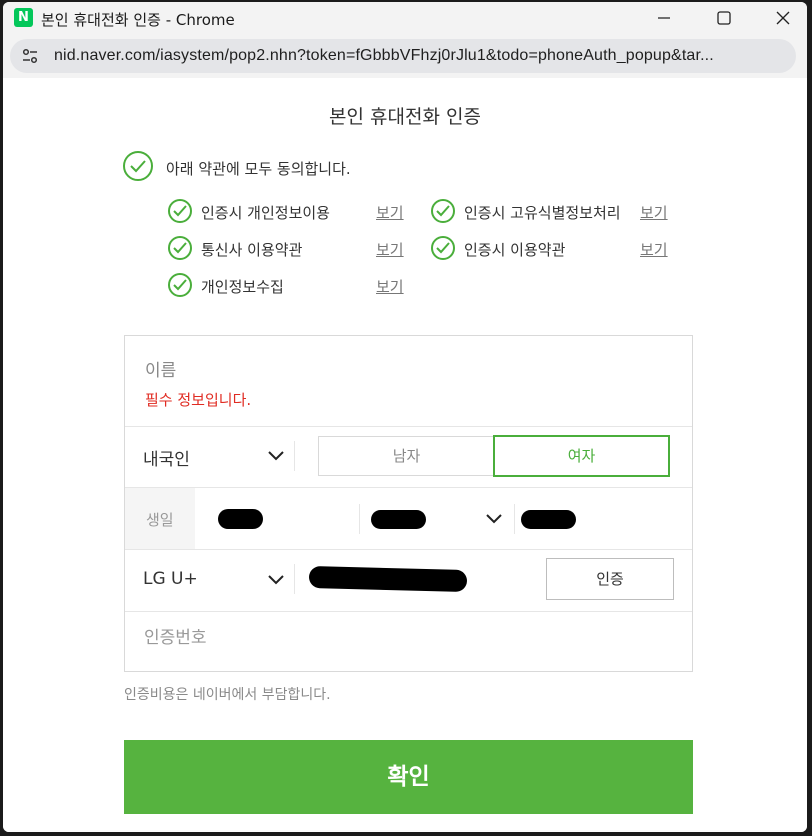  Describe the element at coordinates (390, 249) in the screenshot. I see `view-link-carrier: 보기` at that location.